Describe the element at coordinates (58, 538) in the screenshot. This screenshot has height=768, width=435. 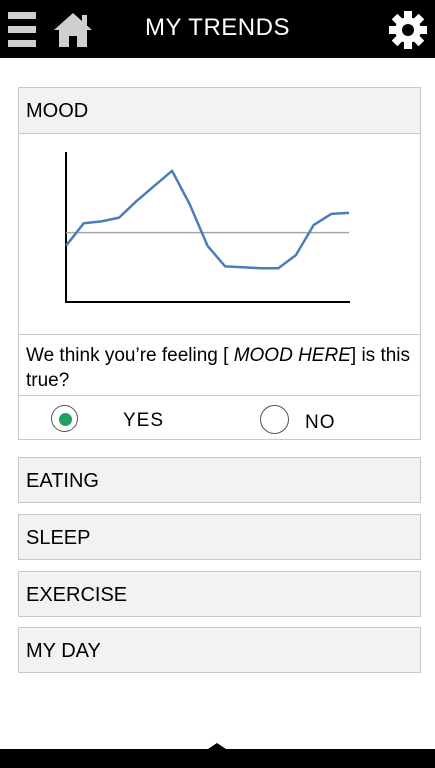
I see `sleep-section-label: SLEEP` at that location.